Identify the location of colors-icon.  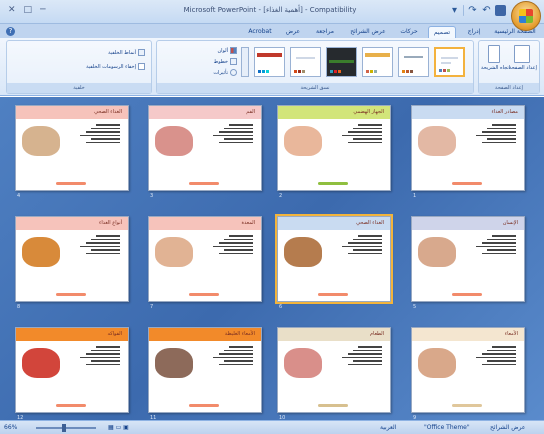
(233, 50).